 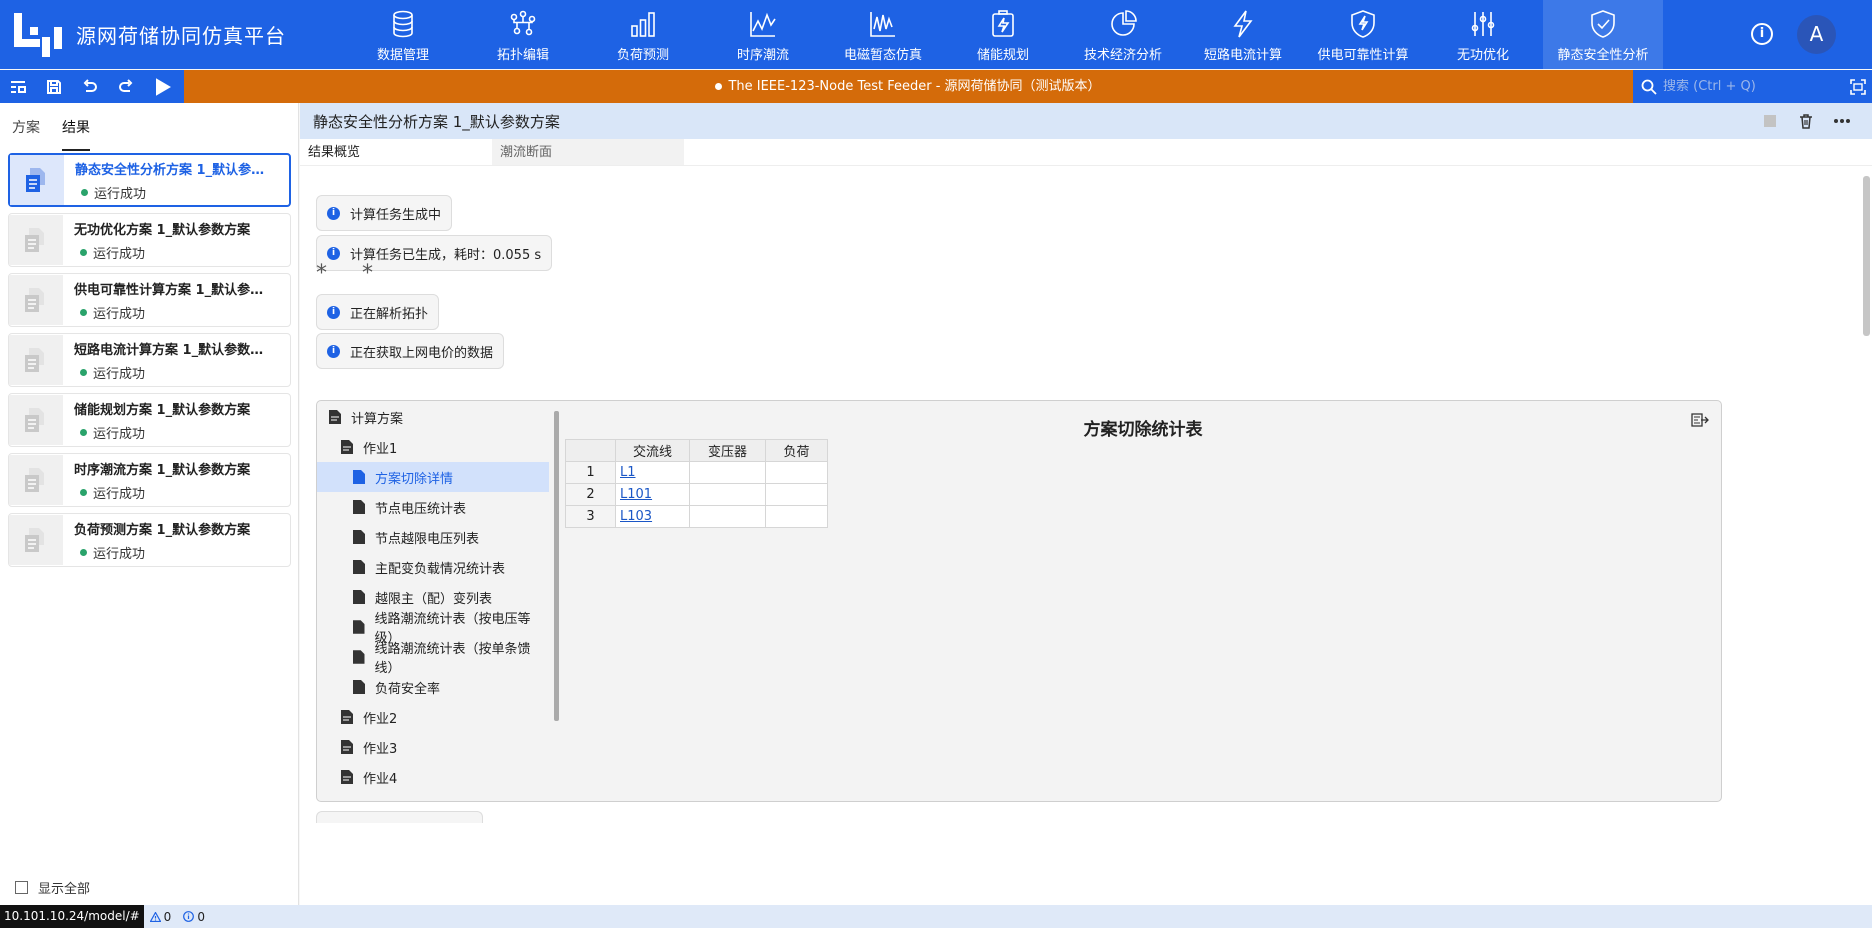 What do you see at coordinates (1603, 34) in the screenshot?
I see `nav-static-security: 静态安全性分析` at bounding box center [1603, 34].